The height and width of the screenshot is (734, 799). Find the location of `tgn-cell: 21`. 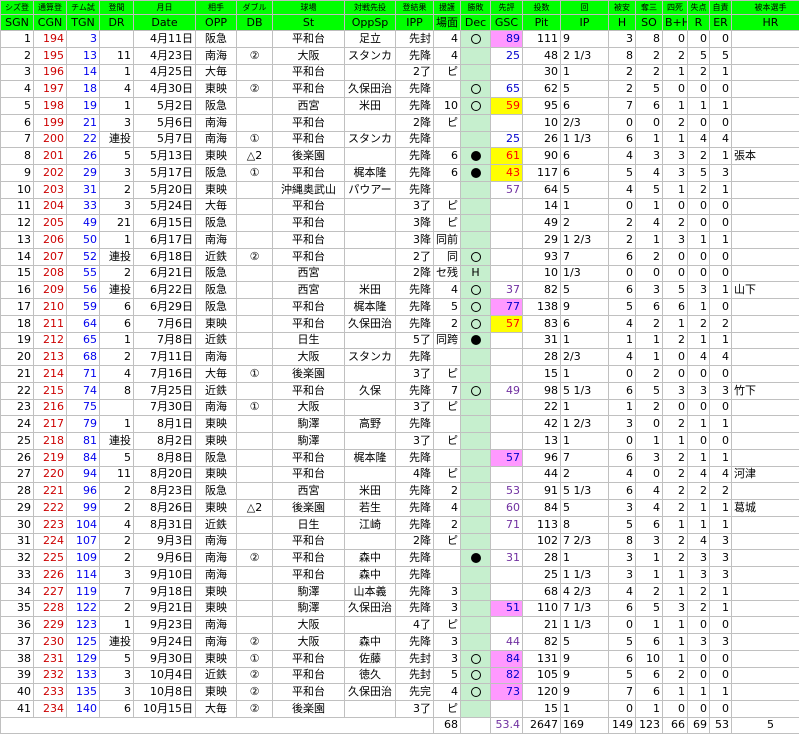

tgn-cell: 21 is located at coordinates (83, 122).